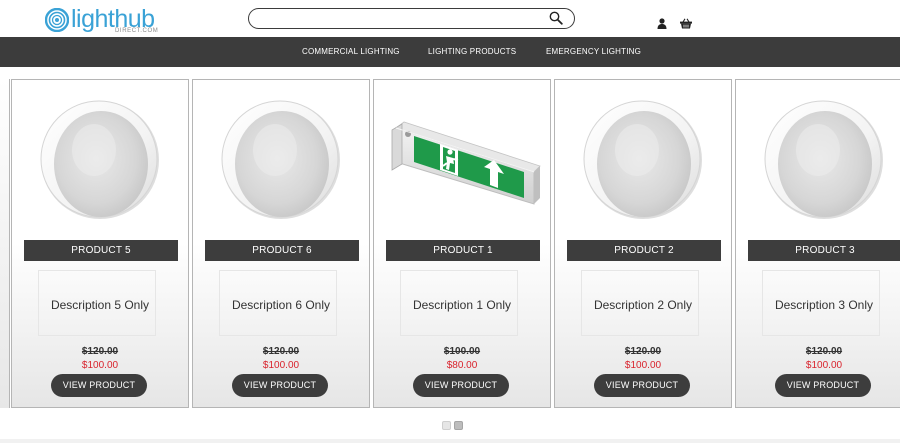 This screenshot has width=900, height=443. Describe the element at coordinates (351, 52) in the screenshot. I see `nav-item-commercial-lighting: COMMERCIAL LIGHTING` at that location.